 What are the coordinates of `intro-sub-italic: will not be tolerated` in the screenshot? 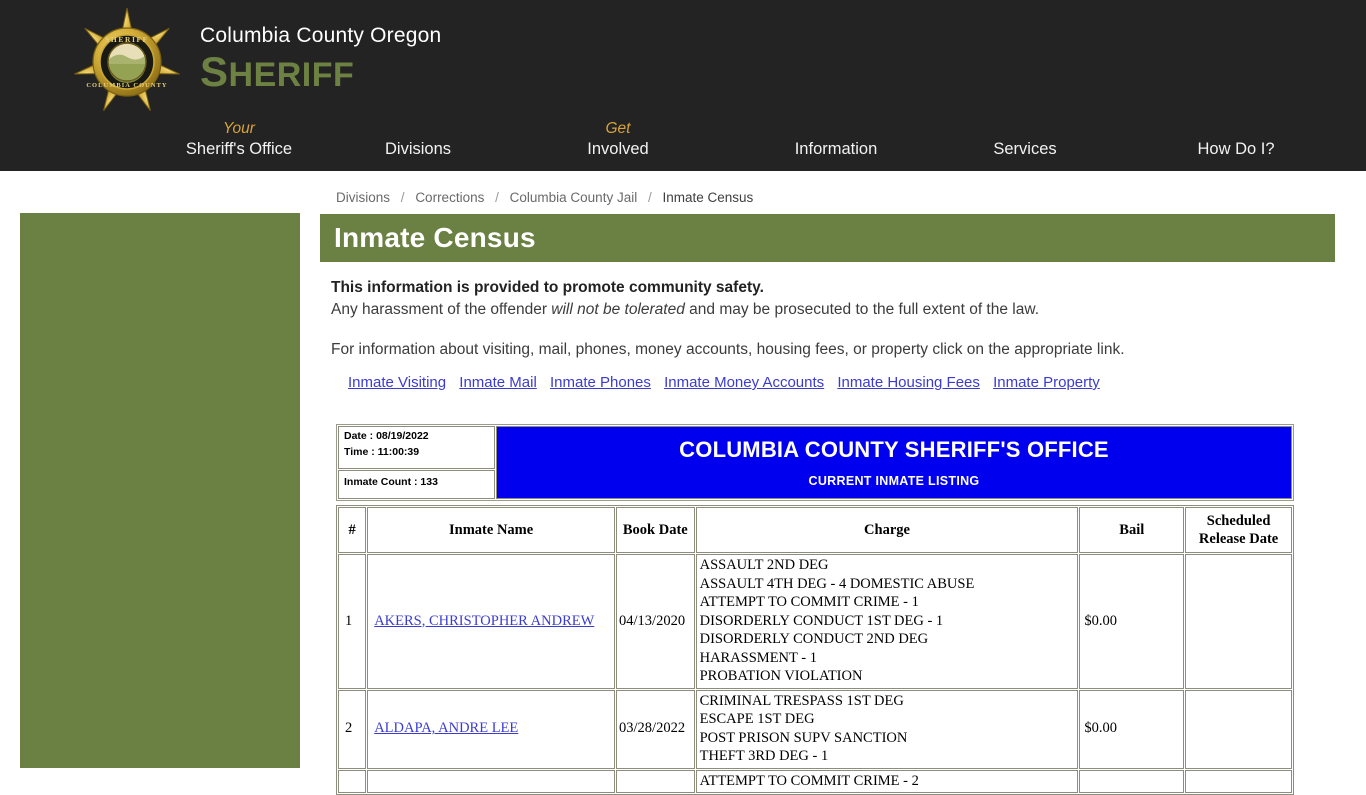 It's located at (618, 309).